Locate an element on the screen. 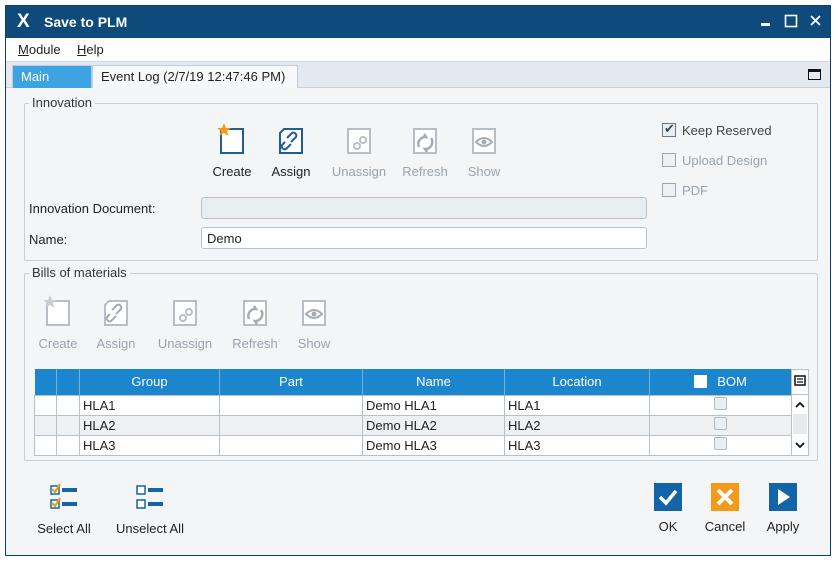 This screenshot has width=837, height=561. menu-bar: Module Help is located at coordinates (418, 50).